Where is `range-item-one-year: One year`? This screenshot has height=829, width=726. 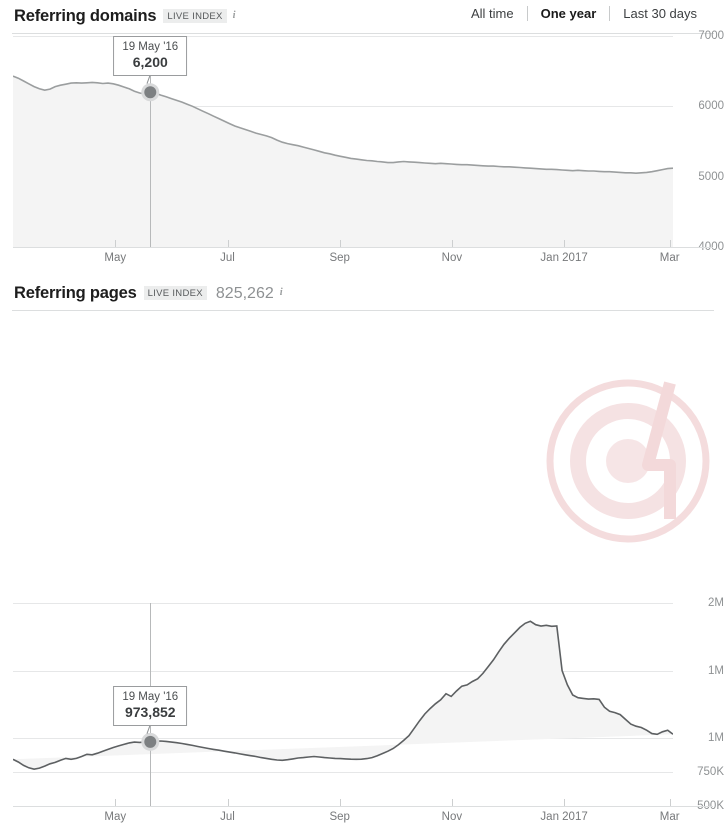
range-item-one-year: One year is located at coordinates (569, 13).